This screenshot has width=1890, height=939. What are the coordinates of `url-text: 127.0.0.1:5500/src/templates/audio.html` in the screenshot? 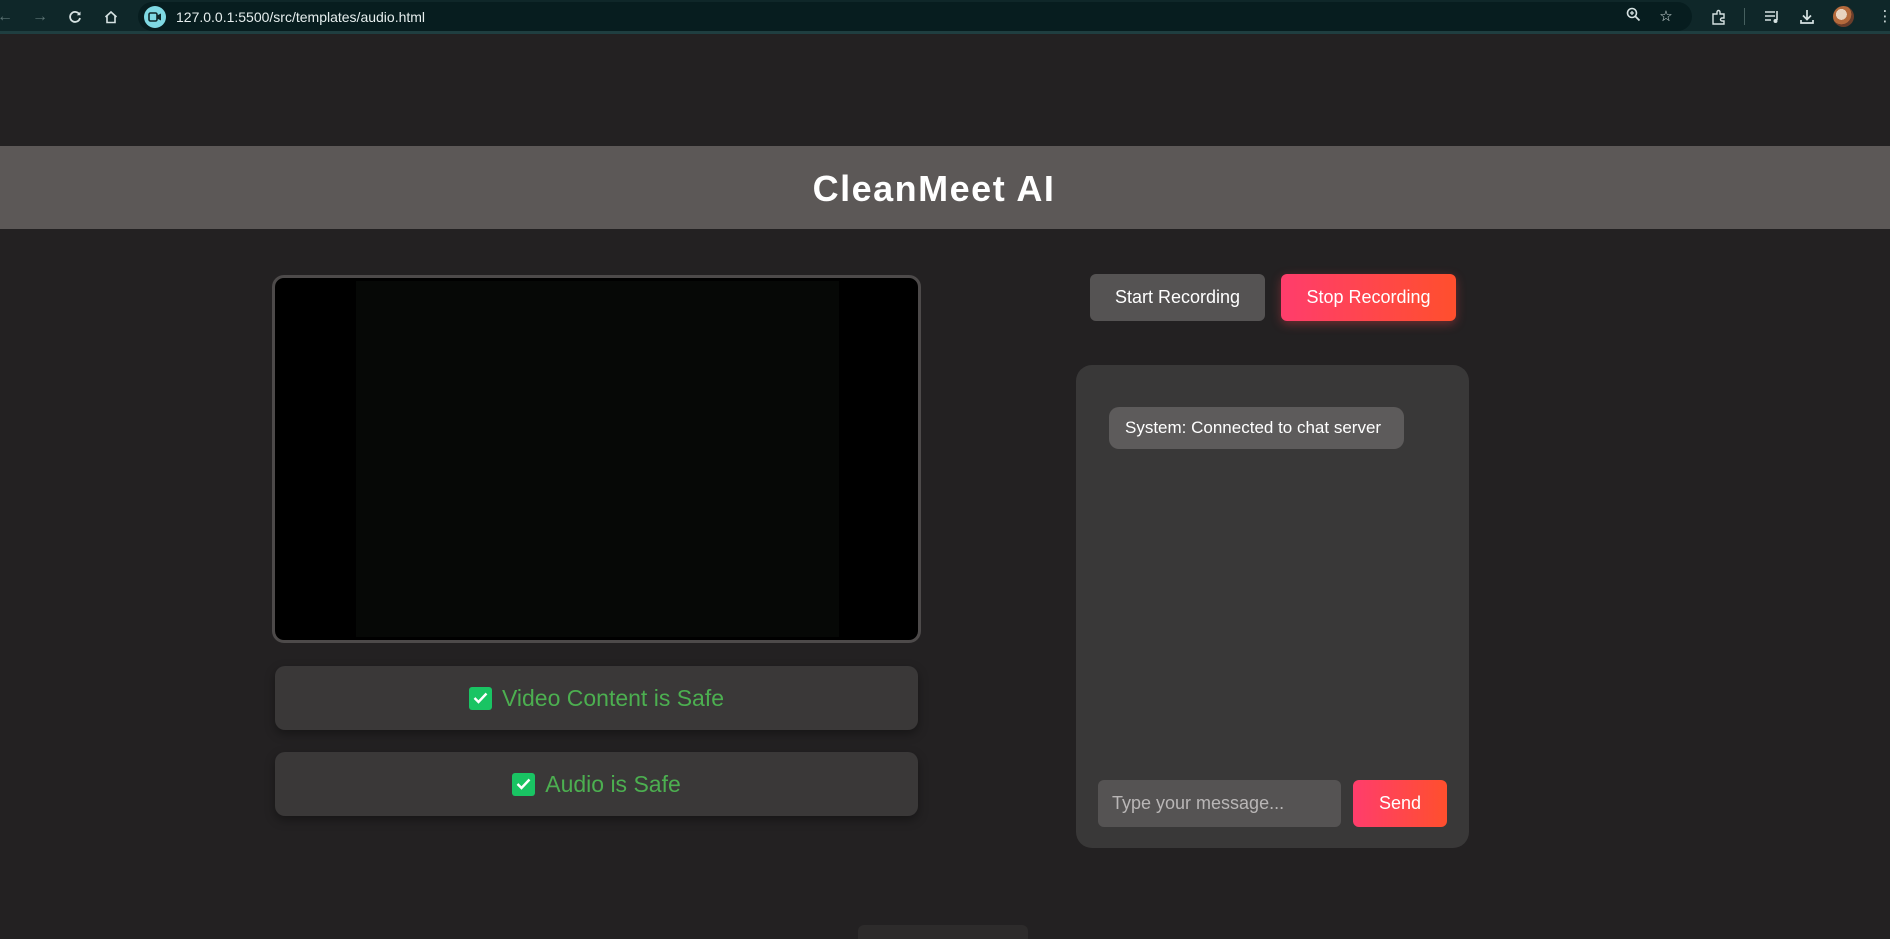 It's located at (301, 17).